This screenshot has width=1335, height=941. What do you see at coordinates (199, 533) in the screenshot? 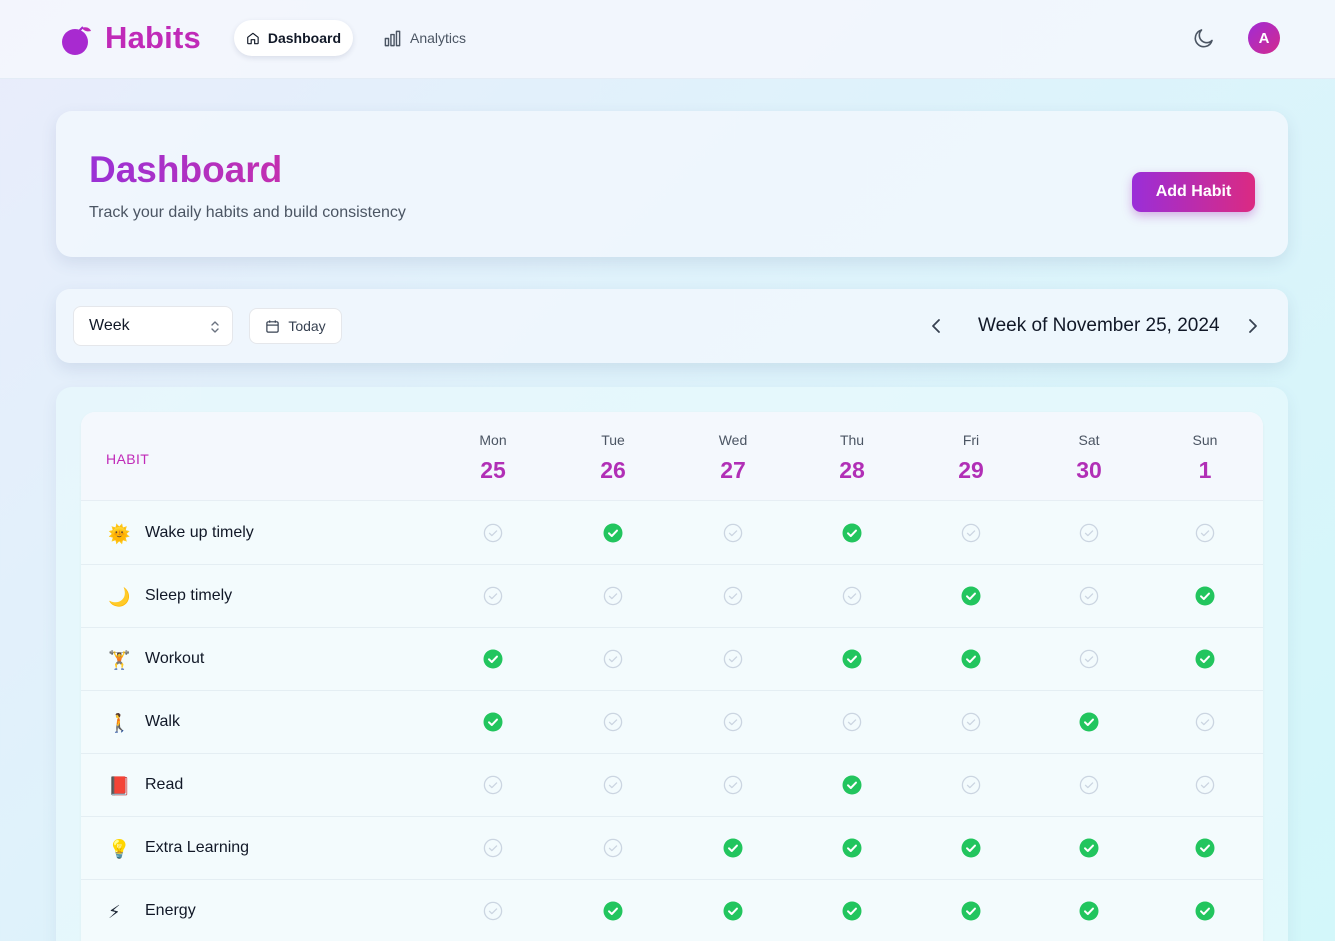
I see `habit-name: Wake up timely` at bounding box center [199, 533].